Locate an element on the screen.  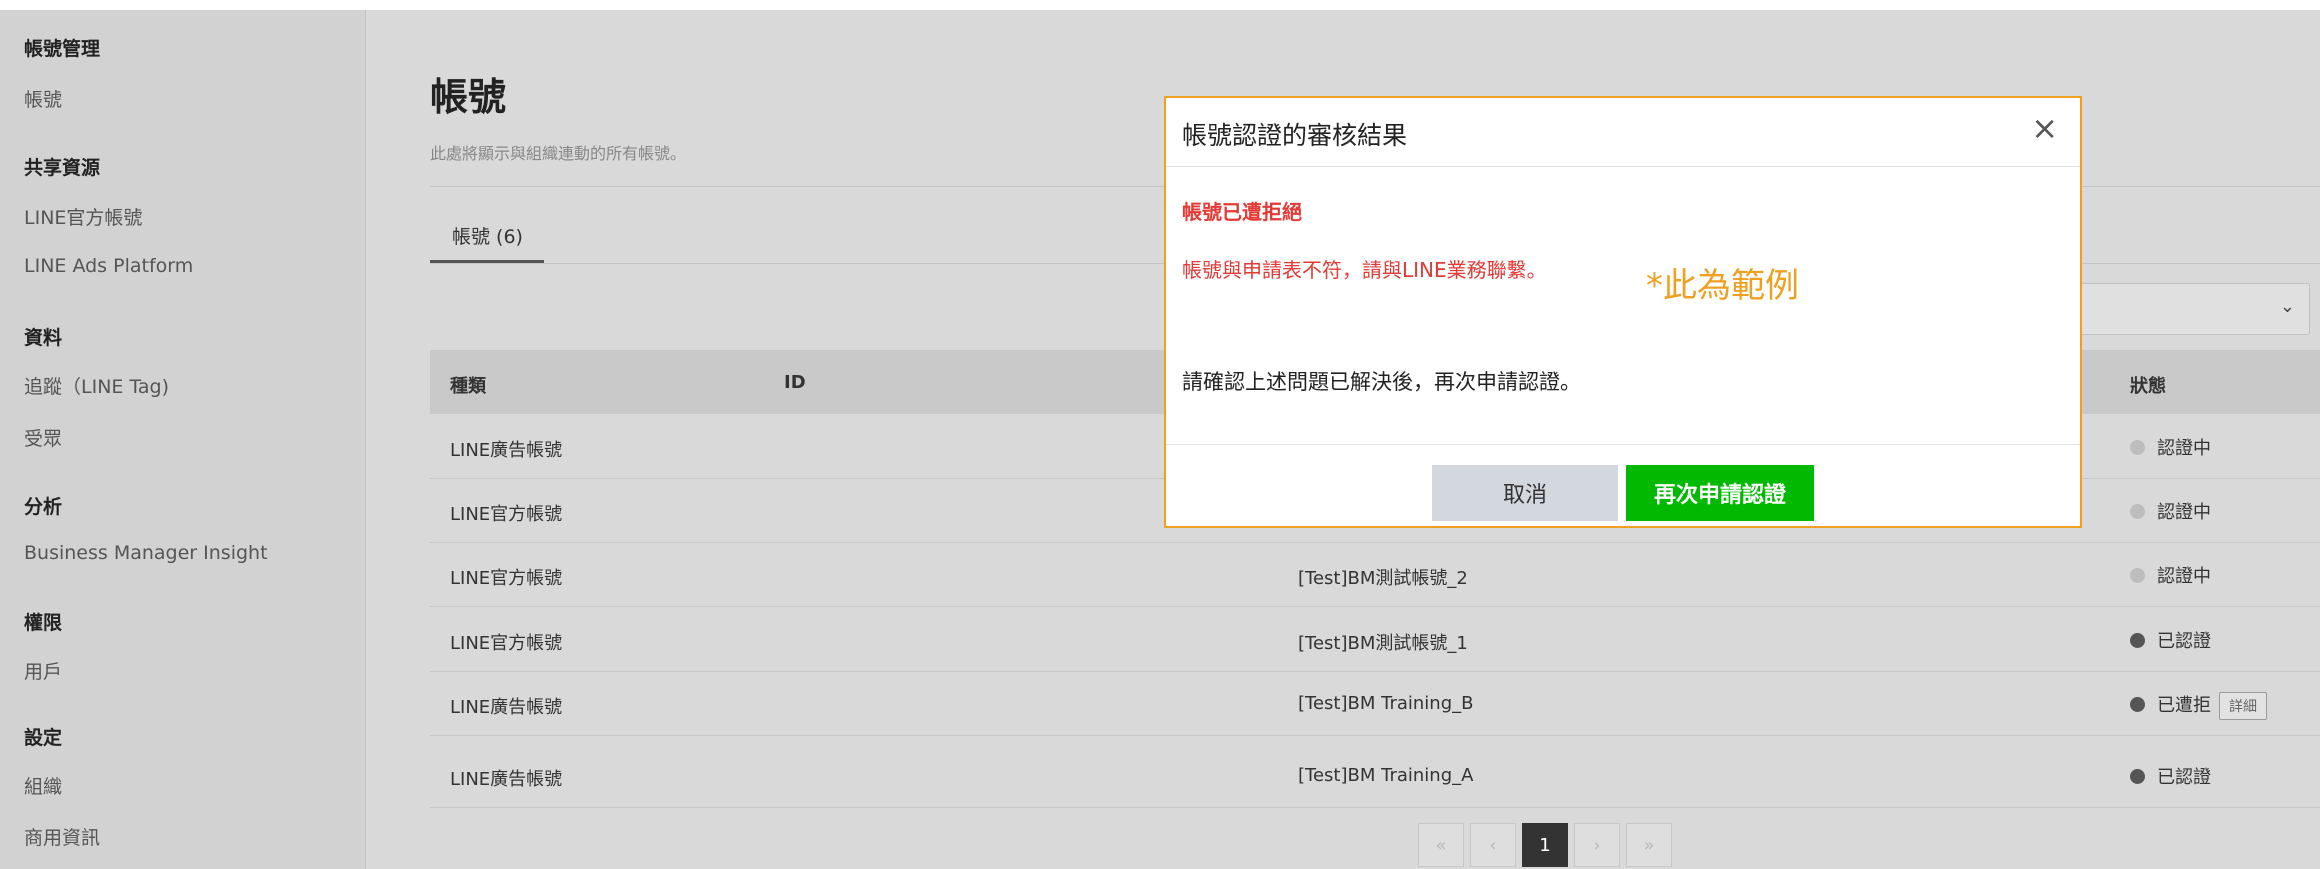
column-header-type: 種類 is located at coordinates (468, 386).